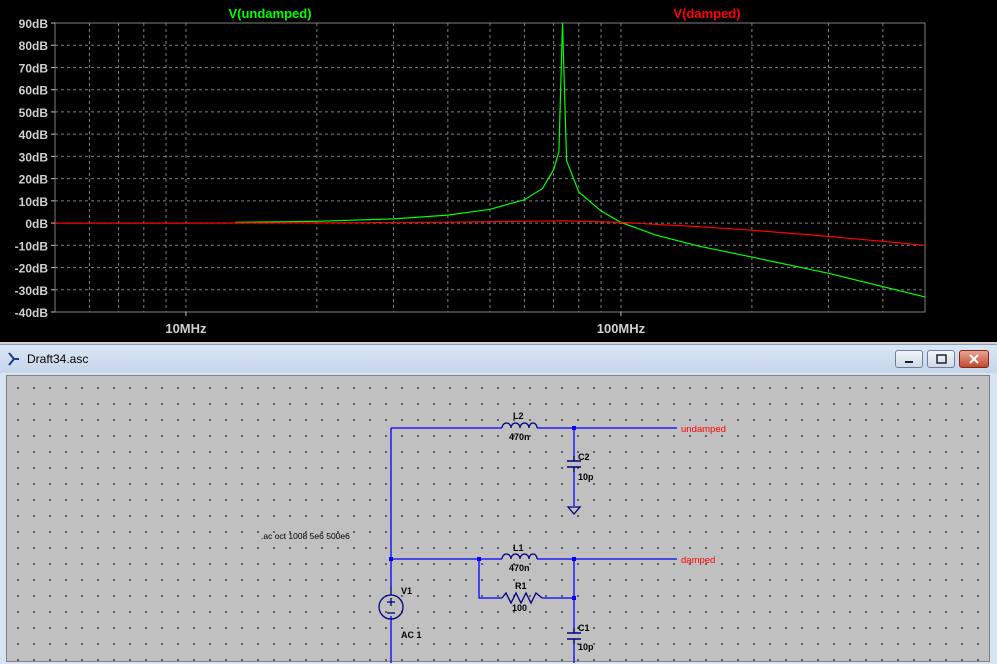 Image resolution: width=997 pixels, height=664 pixels. Describe the element at coordinates (32, 269) in the screenshot. I see `y-tick-label: -20dB` at that location.